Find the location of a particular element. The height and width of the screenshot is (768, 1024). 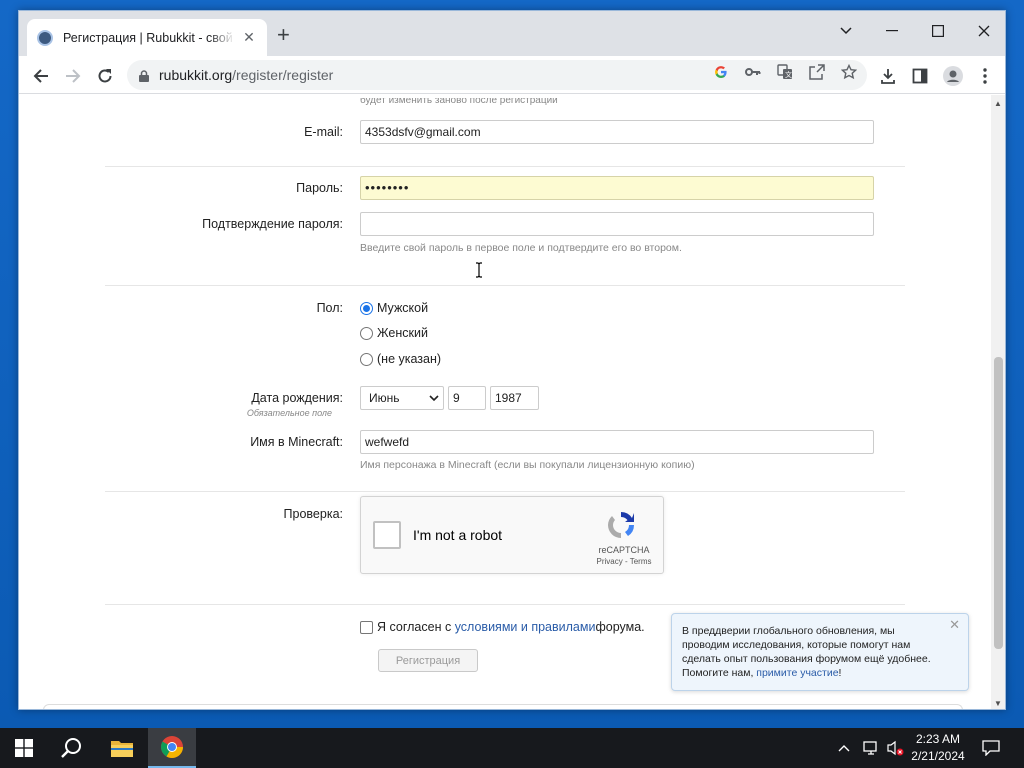

tray-up-chevron-icon is located at coordinates (844, 748).